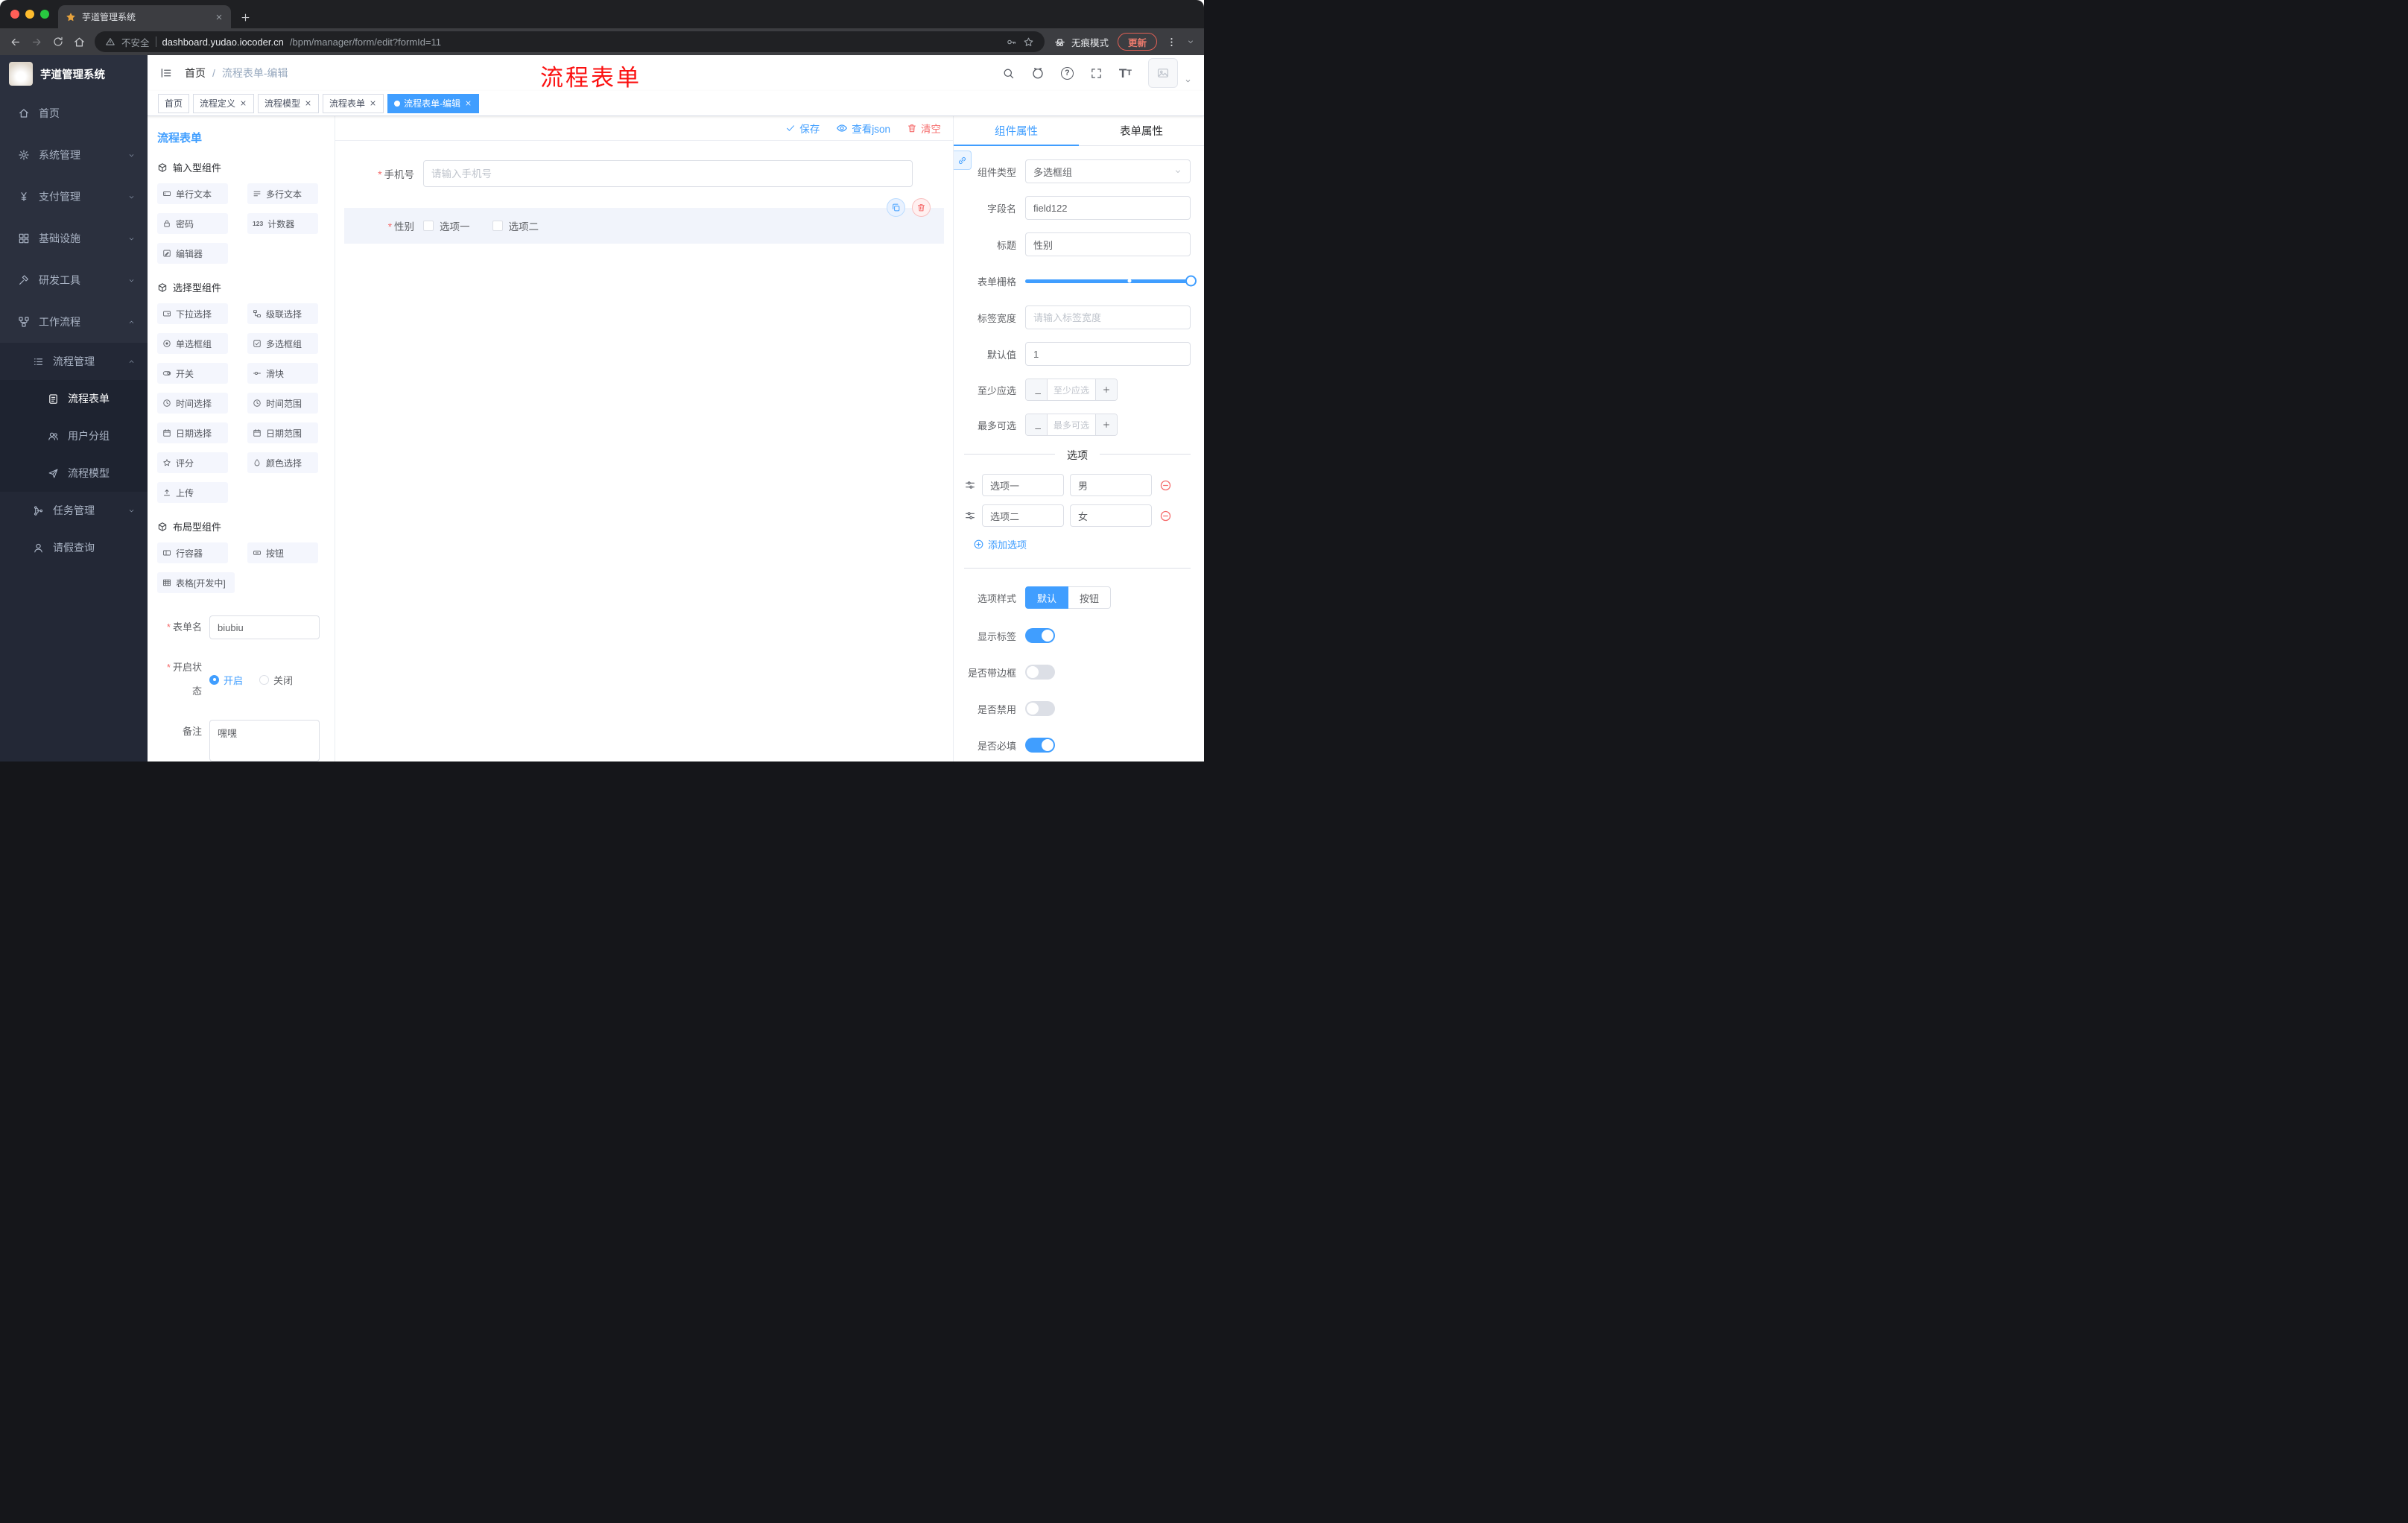 The image size is (2408, 1523). I want to click on style-default-button: 默认, so click(1047, 597).